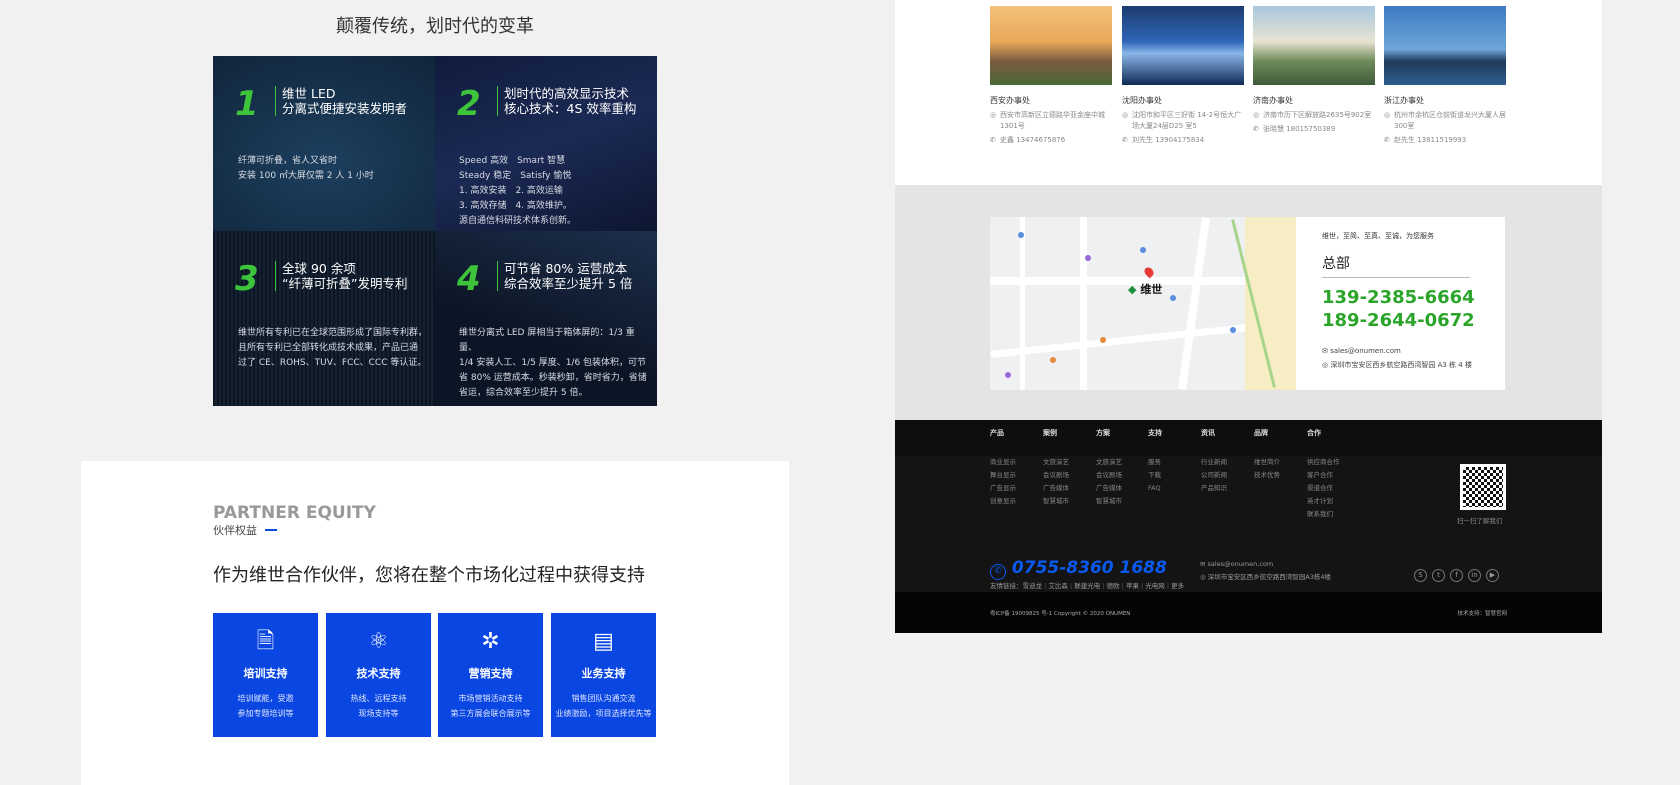  Describe the element at coordinates (1058, 586) in the screenshot. I see `friend-link: 艾比森` at that location.